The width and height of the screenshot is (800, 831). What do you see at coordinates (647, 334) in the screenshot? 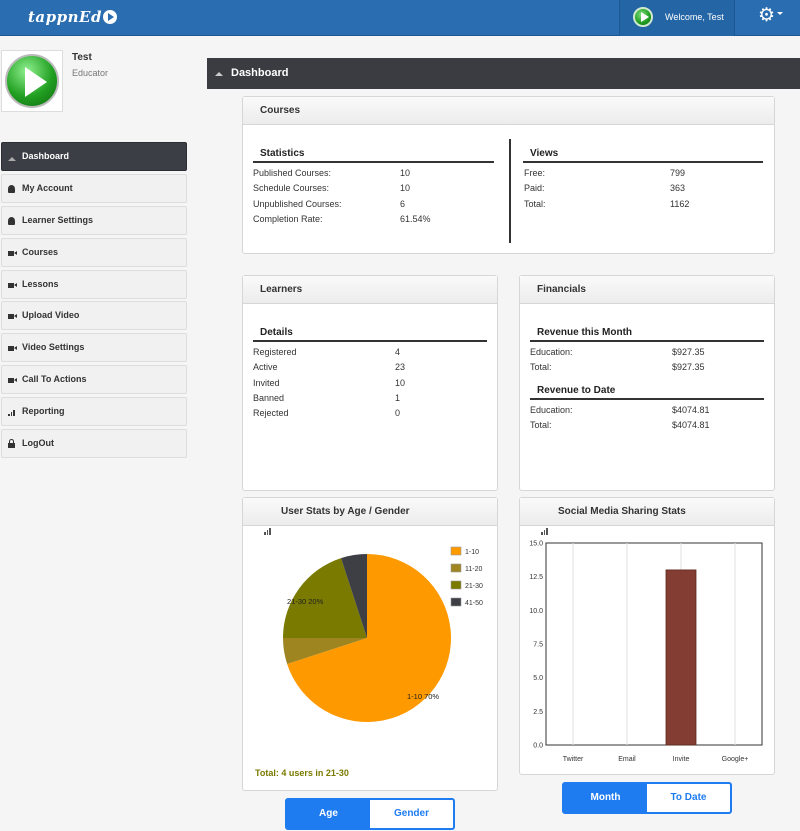
I see `revenue-month-heading: Revenue this Month` at bounding box center [647, 334].